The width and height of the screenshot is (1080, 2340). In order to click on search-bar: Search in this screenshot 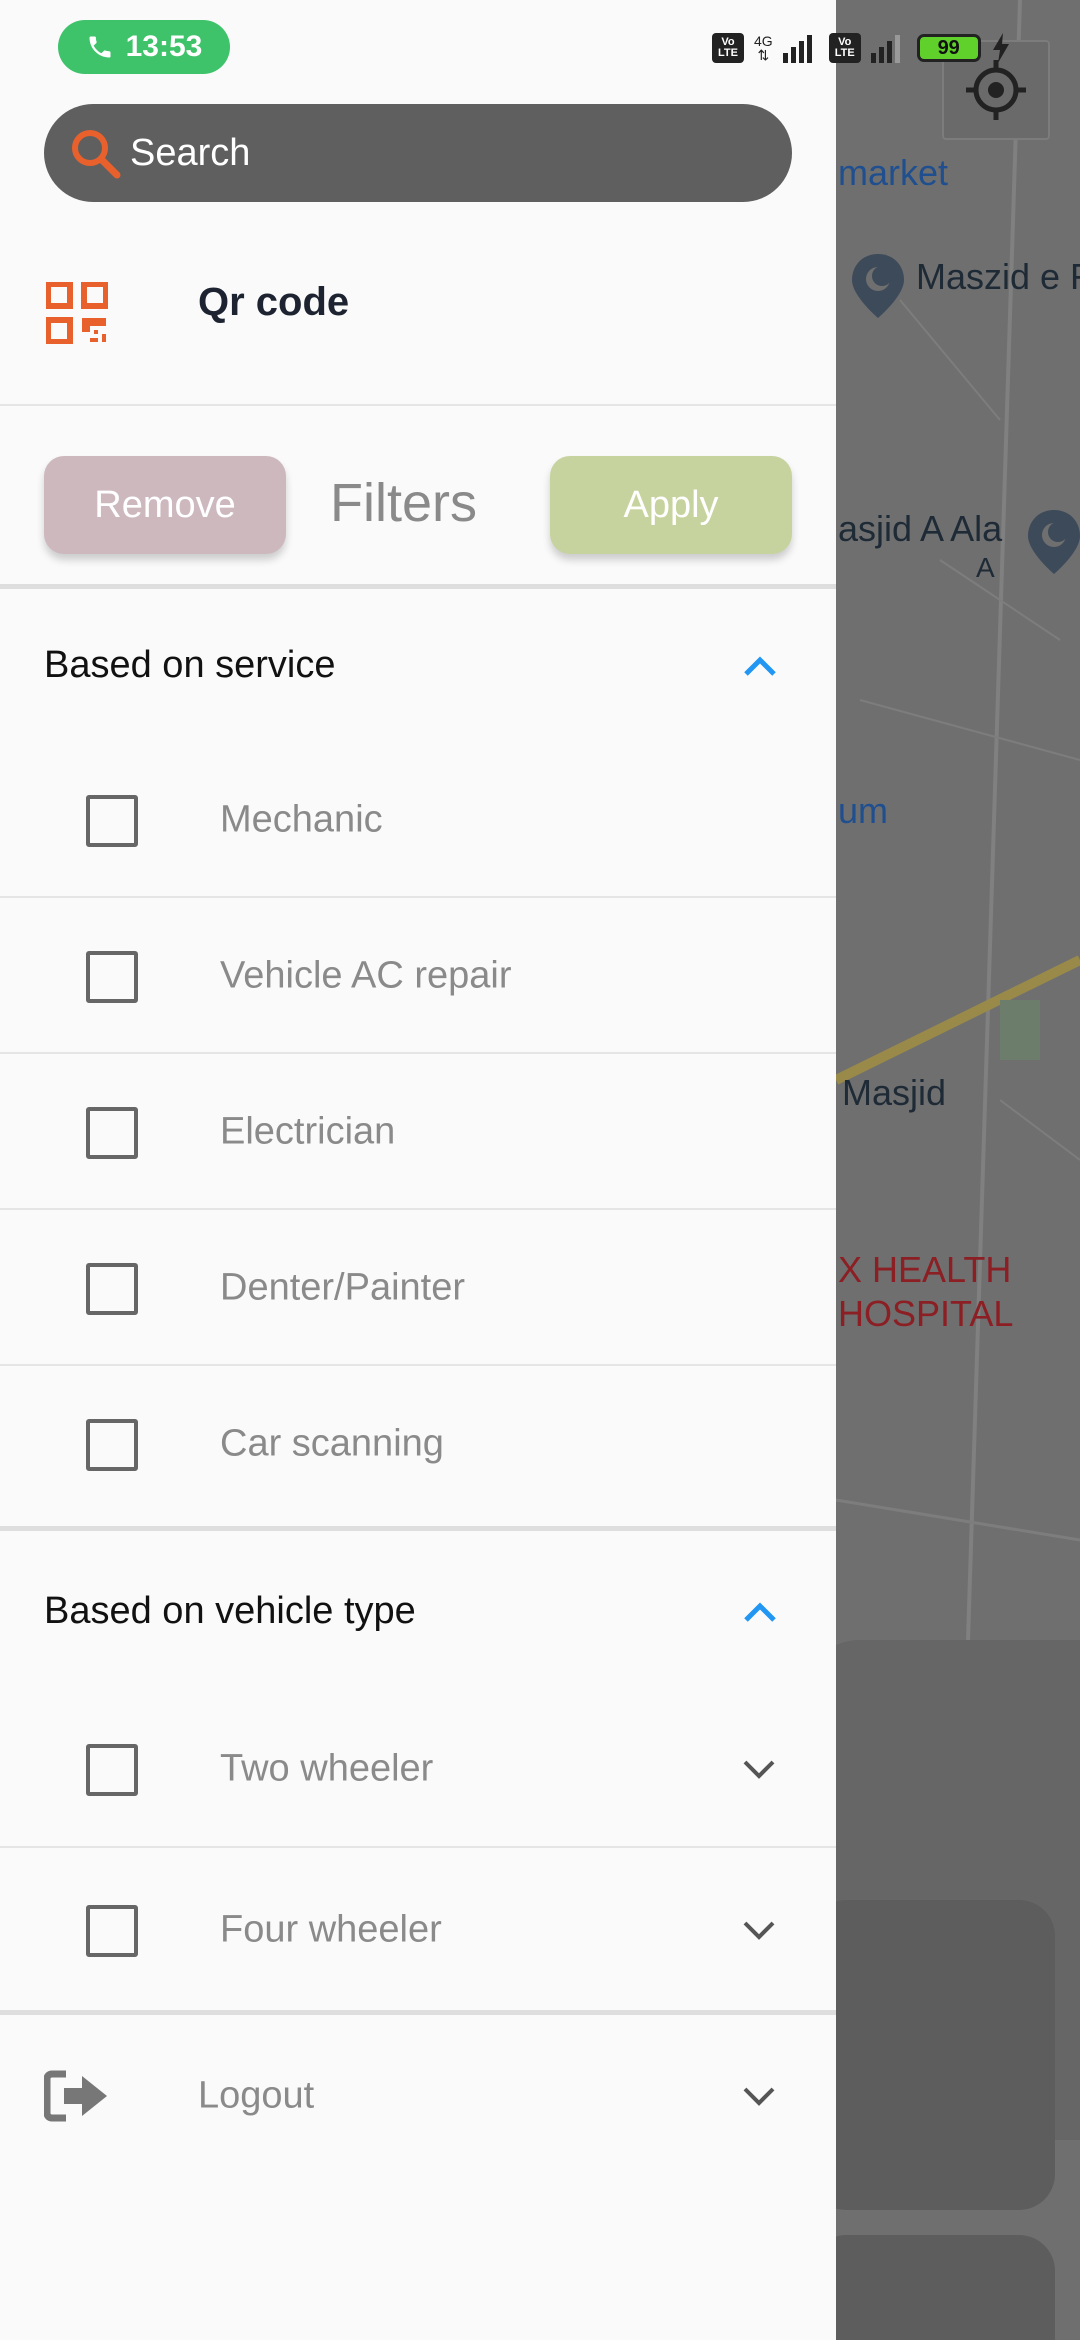, I will do `click(418, 153)`.